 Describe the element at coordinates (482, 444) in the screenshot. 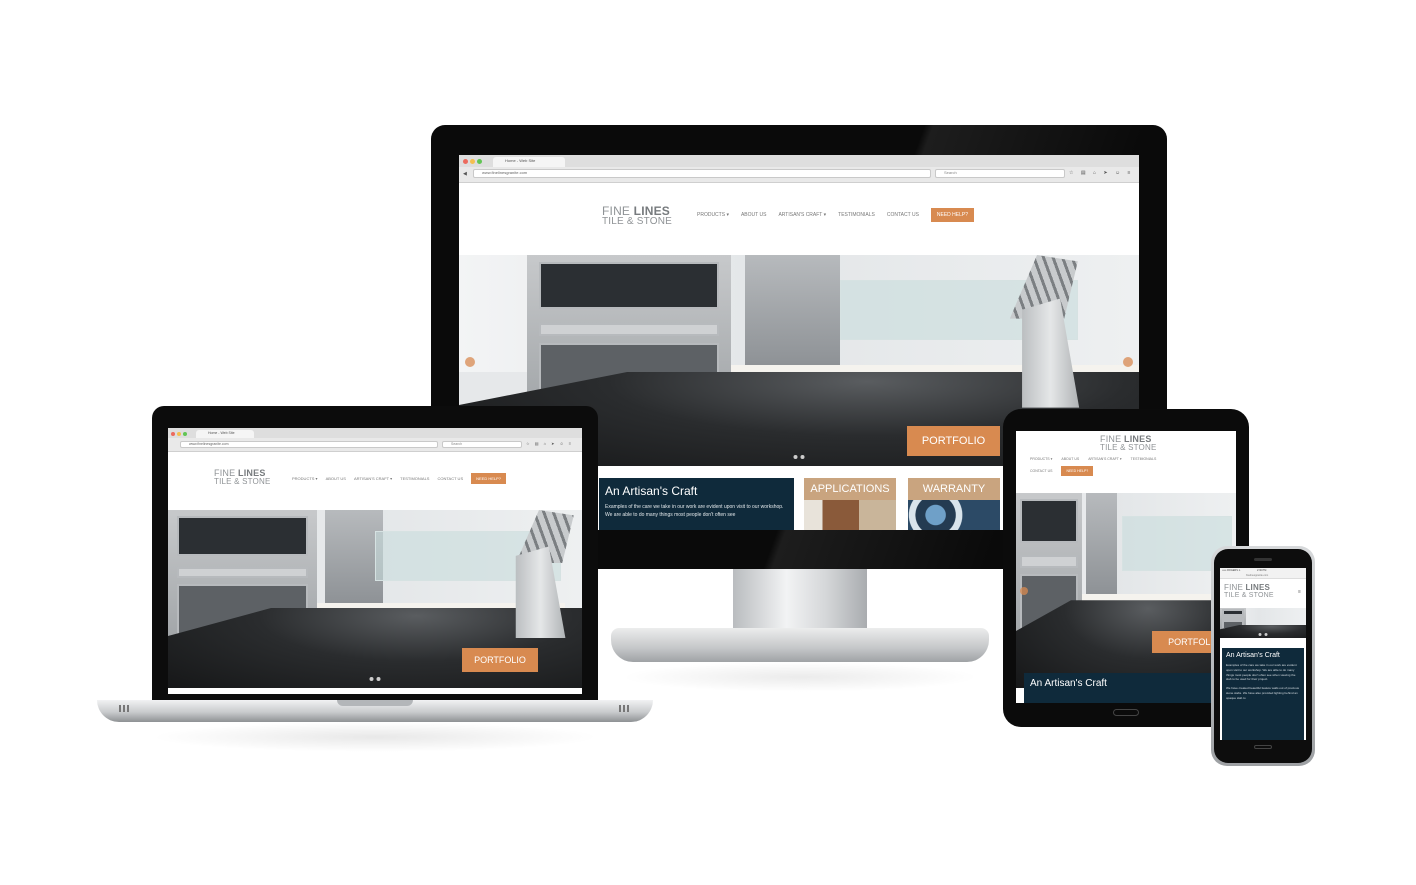

I see `laptop-search-input: Search` at that location.